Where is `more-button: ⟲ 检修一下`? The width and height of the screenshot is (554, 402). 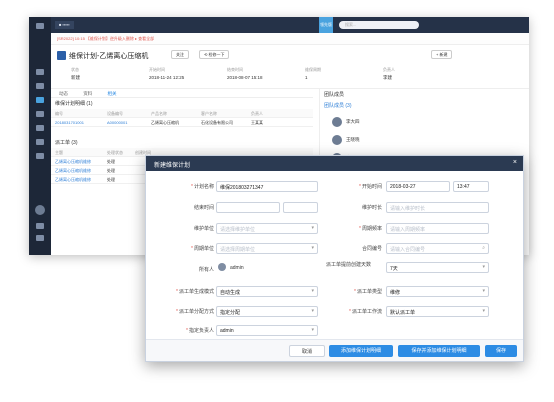 more-button: ⟲ 检修一下 is located at coordinates (214, 54).